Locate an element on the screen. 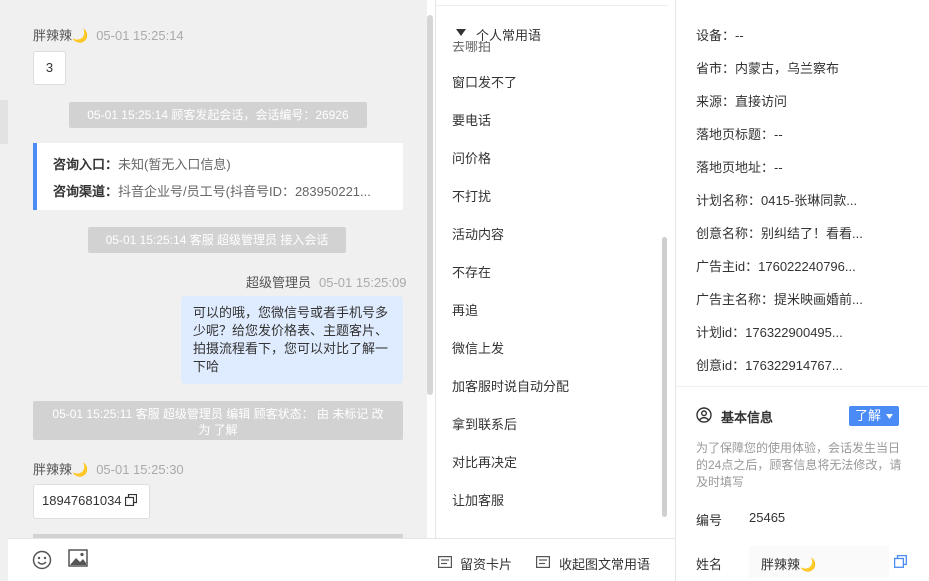 This screenshot has height=581, width=929. phrases-header: 个人常用语 is located at coordinates (552, 21).